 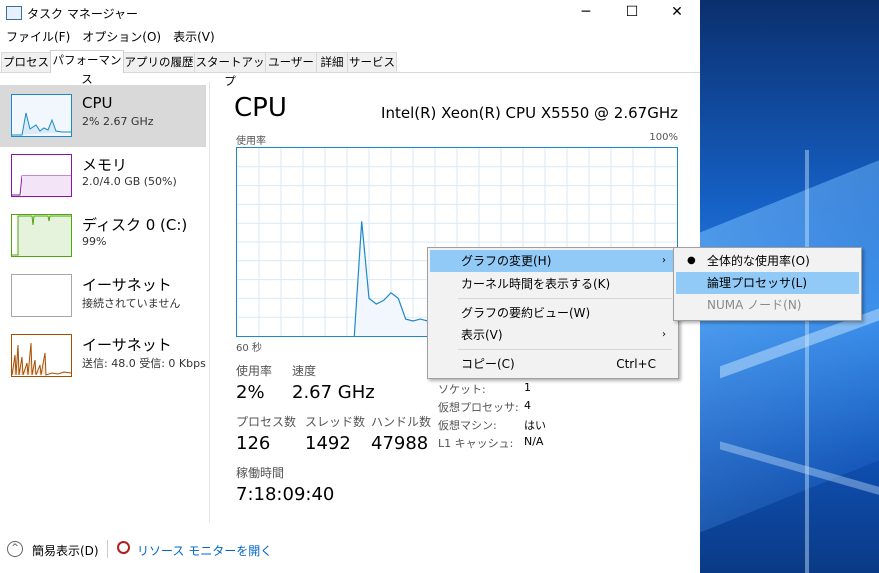 I want to click on menu-item-copy: コピー(C) Ctrl+C, so click(x=553, y=364).